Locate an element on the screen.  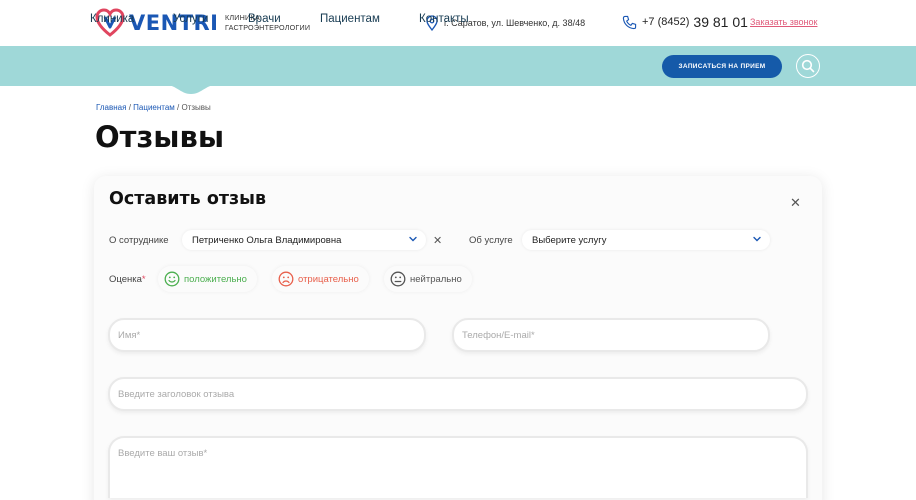
neutral-face-icon is located at coordinates (398, 279).